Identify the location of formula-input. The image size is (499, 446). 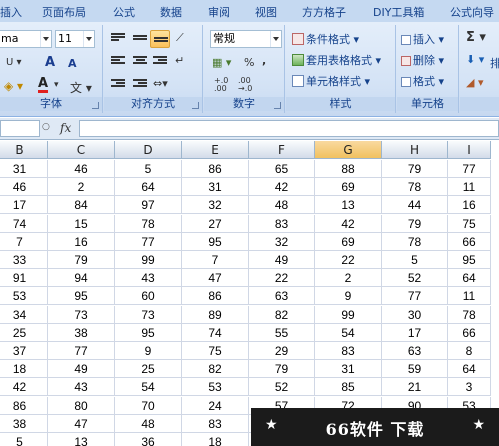
(289, 128).